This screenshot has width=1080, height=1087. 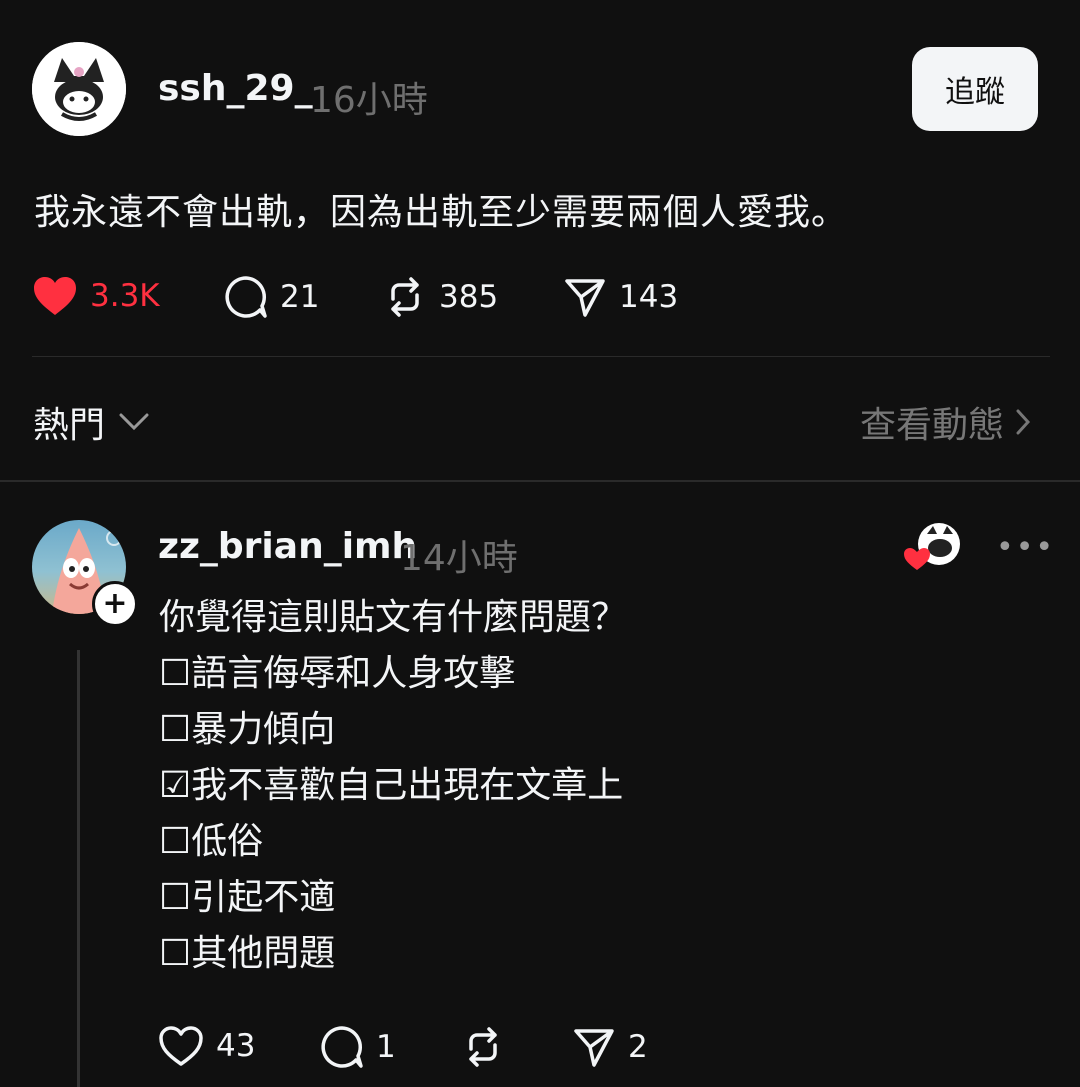 What do you see at coordinates (247, 953) in the screenshot?
I see `reply-line: ☐其他問題` at bounding box center [247, 953].